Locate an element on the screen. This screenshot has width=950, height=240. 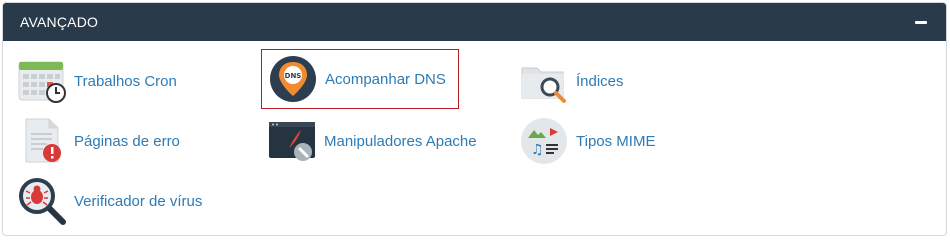
item-indices: Índices is located at coordinates (619, 81).